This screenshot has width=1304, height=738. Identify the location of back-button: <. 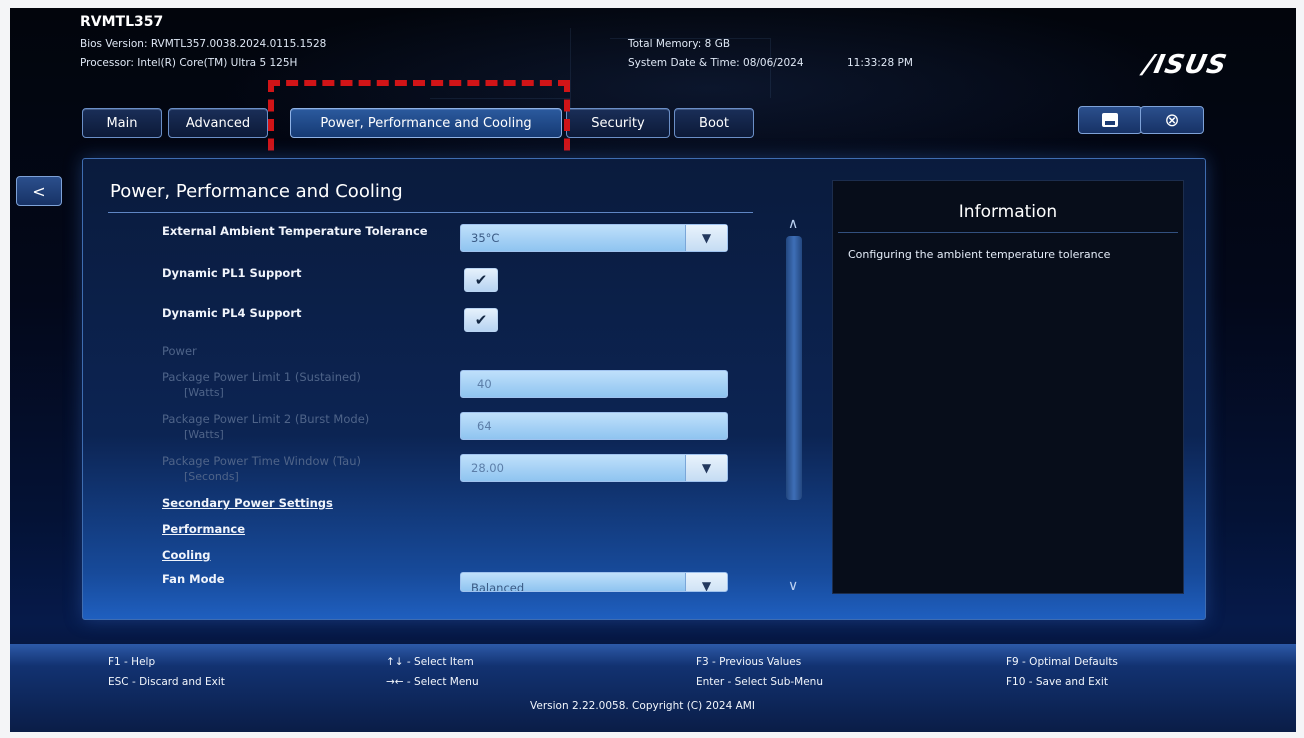
(39, 191).